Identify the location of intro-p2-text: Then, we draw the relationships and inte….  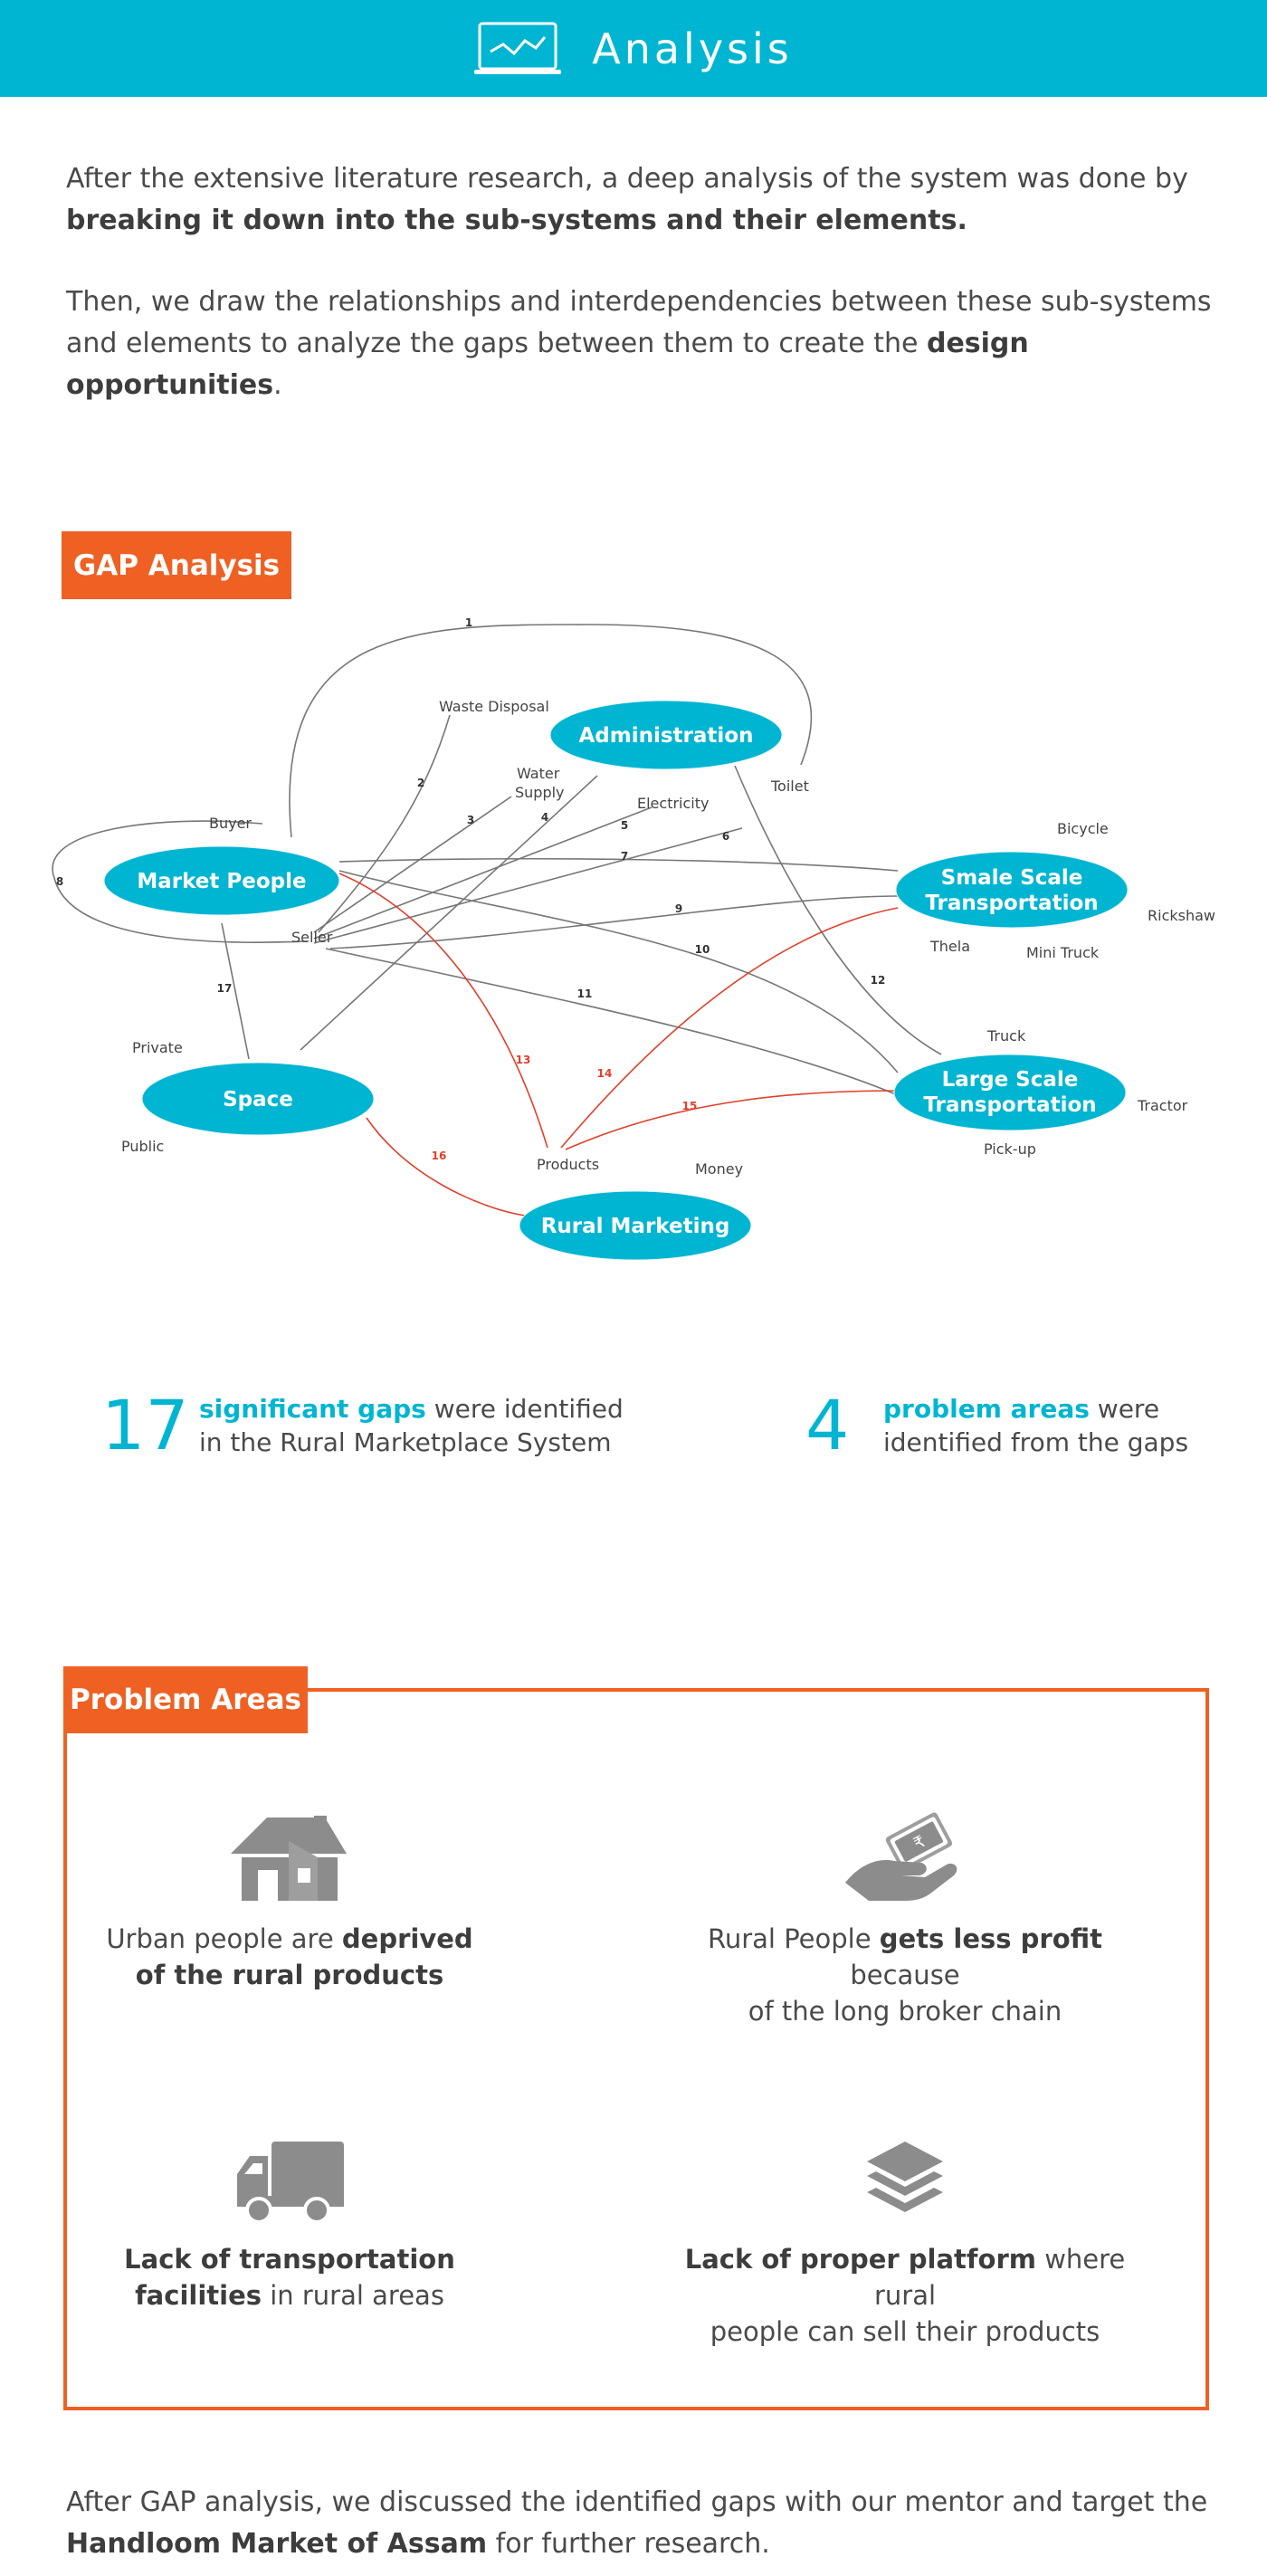
(639, 322).